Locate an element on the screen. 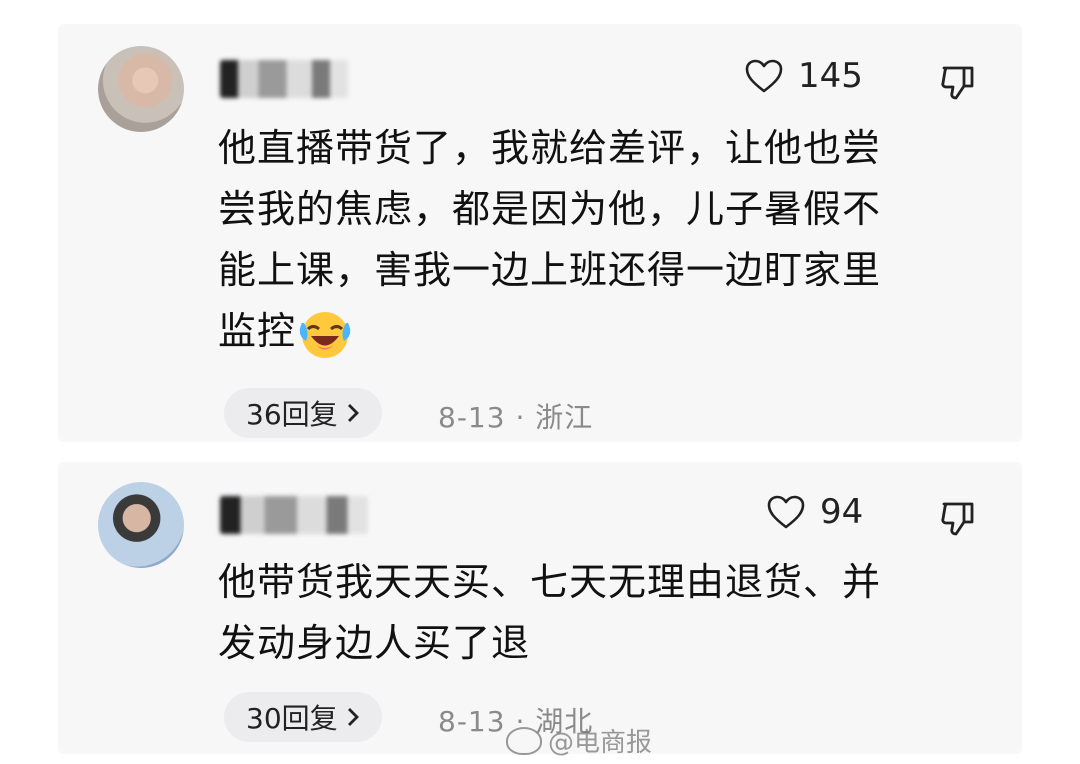  weibo-icon is located at coordinates (524, 740).